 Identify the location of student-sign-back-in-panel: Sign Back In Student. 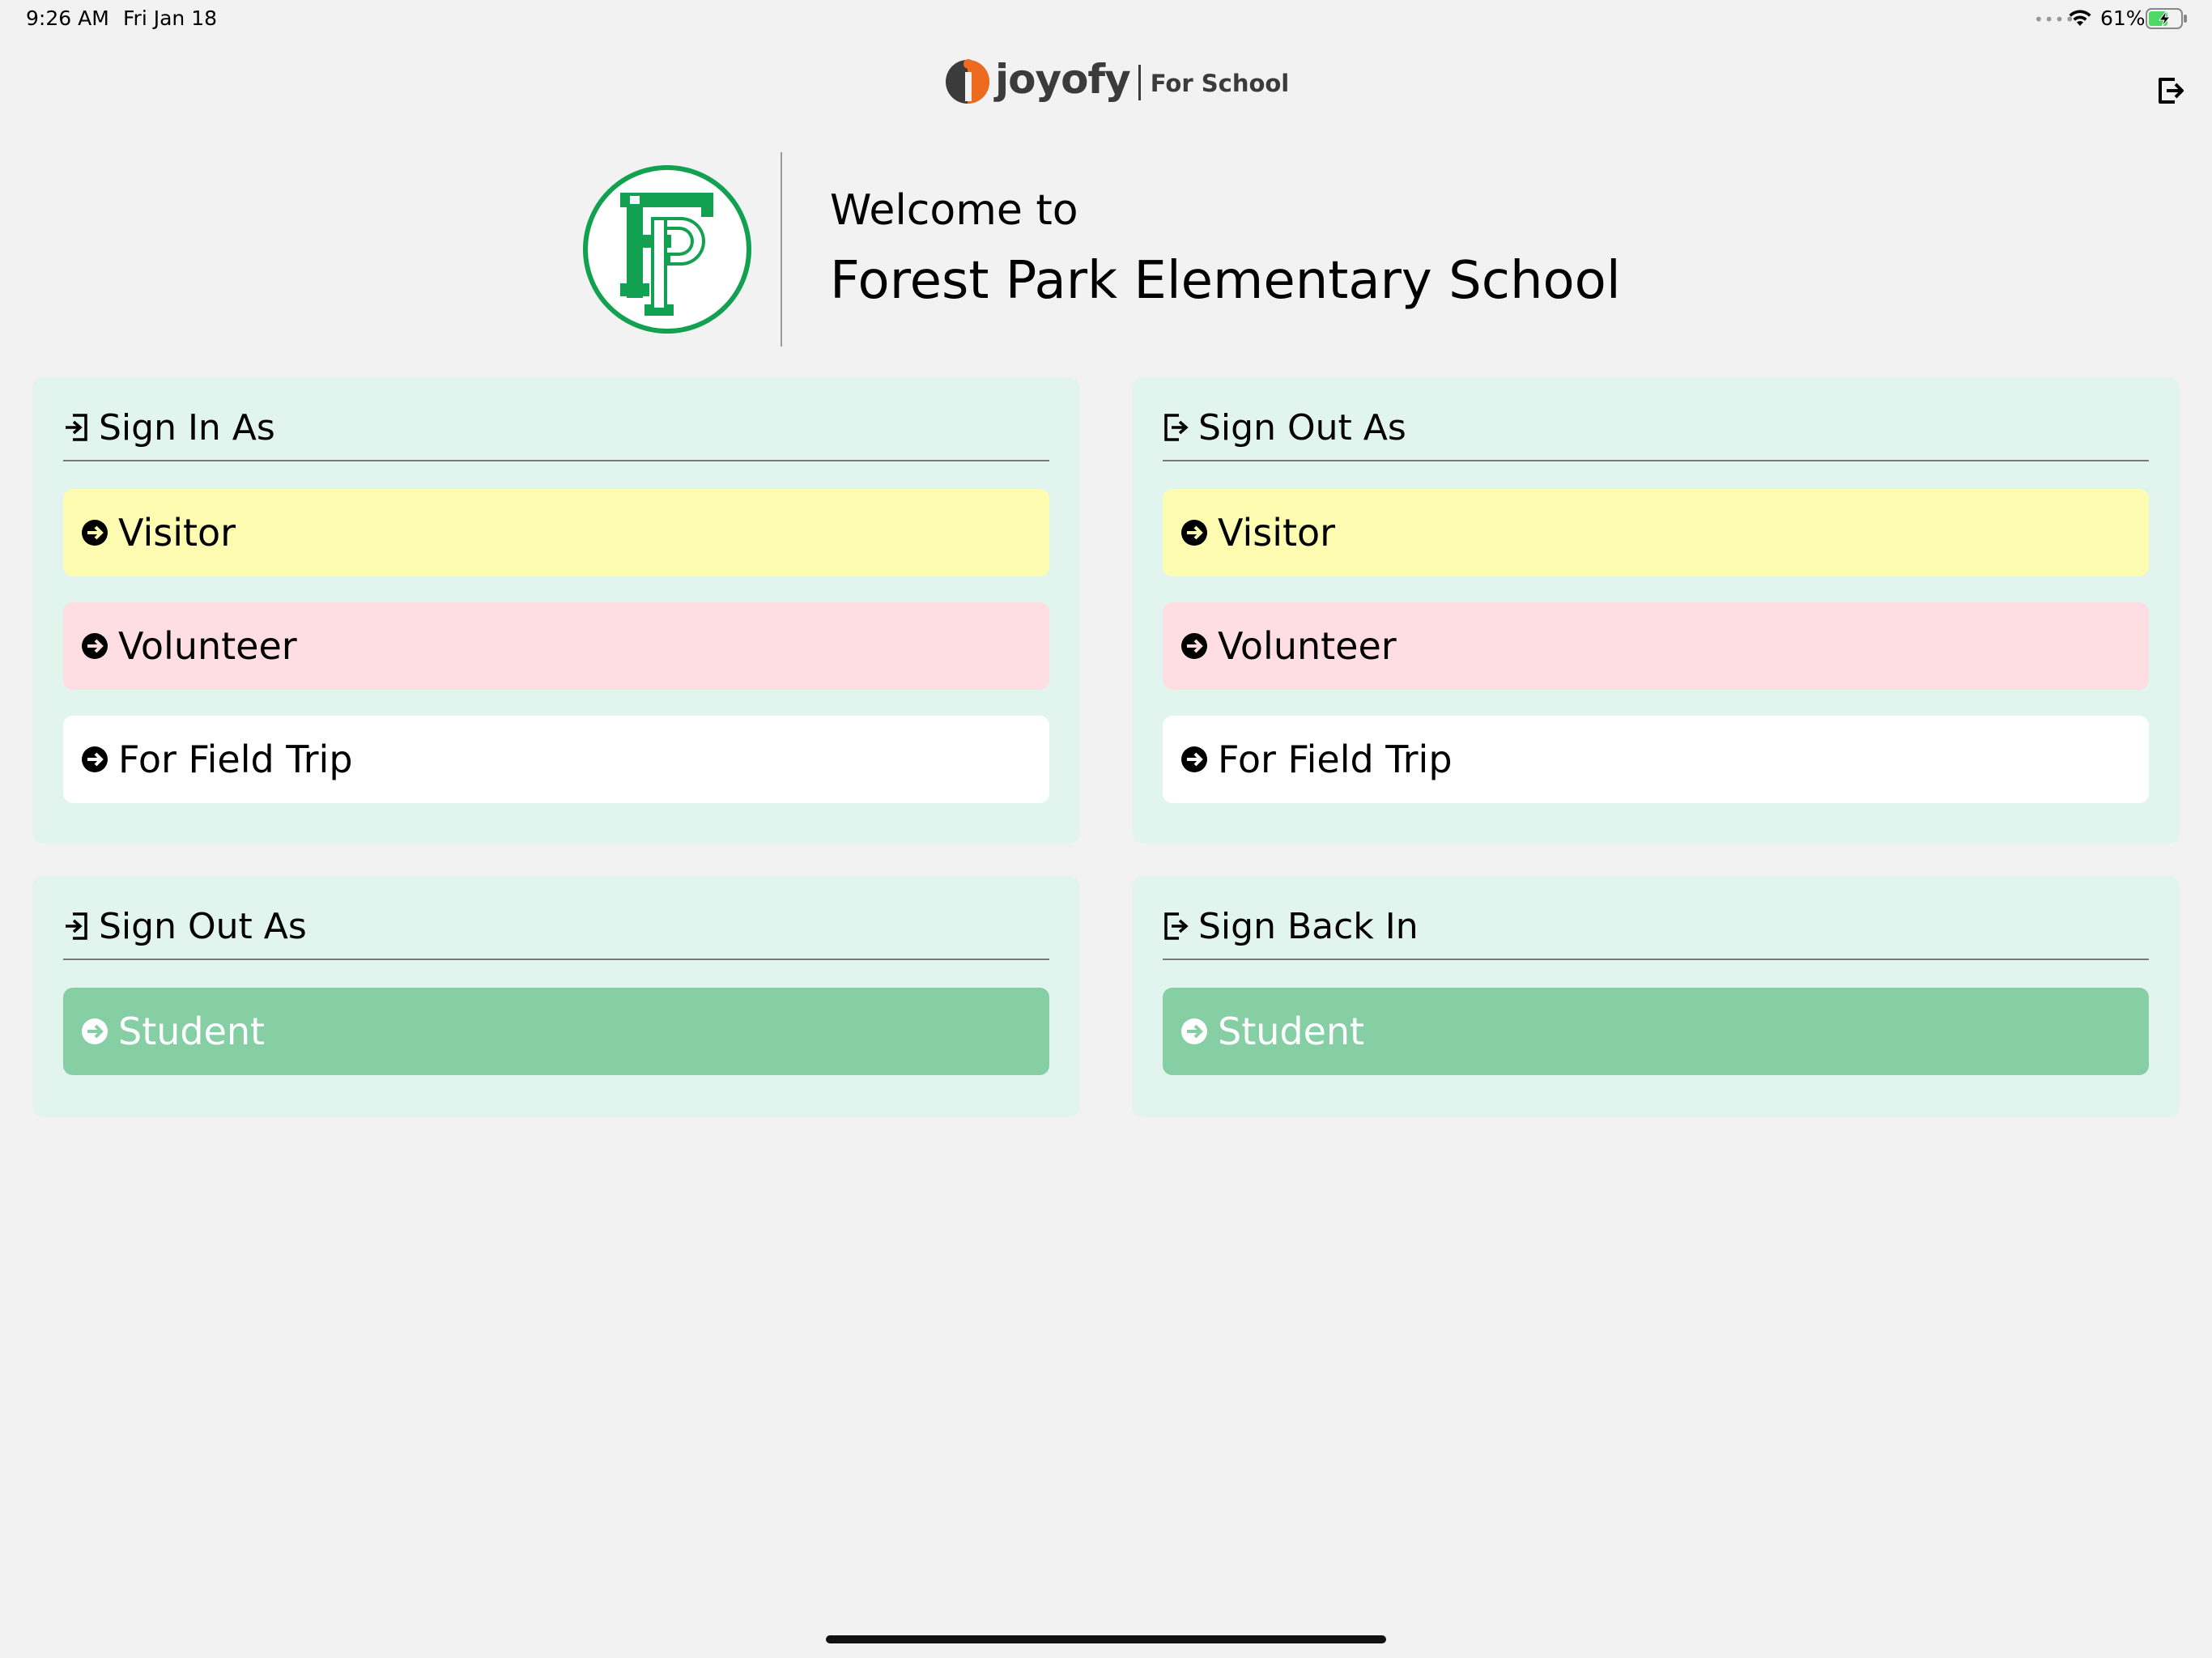
(1656, 996).